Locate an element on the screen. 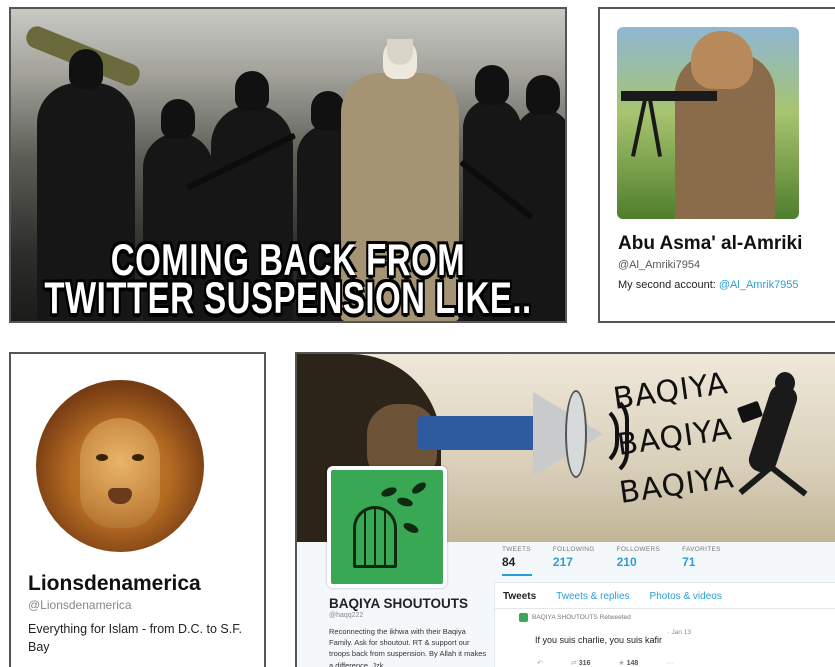 This screenshot has height=667, width=835. briefcase is located at coordinates (750, 412).